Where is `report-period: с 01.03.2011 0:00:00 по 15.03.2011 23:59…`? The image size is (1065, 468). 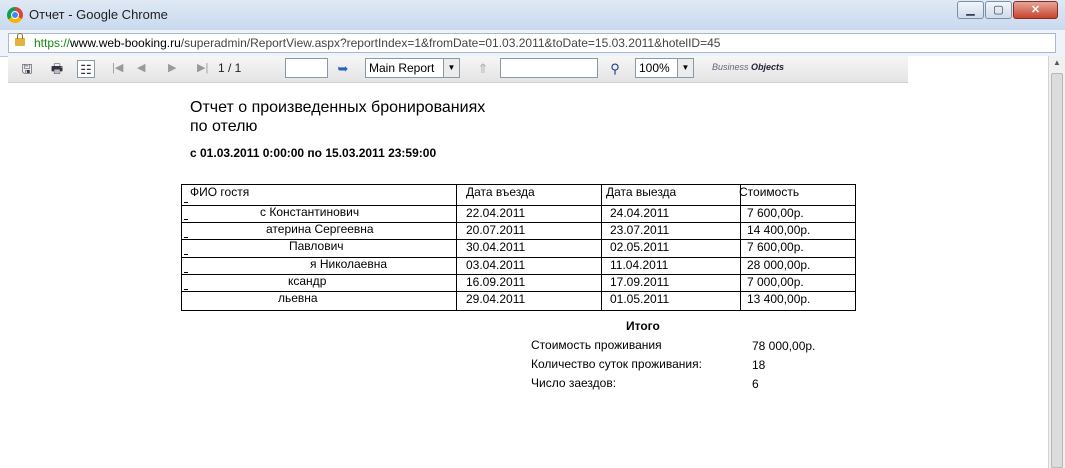
report-period: с 01.03.2011 0:00:00 по 15.03.2011 23:59… is located at coordinates (313, 153).